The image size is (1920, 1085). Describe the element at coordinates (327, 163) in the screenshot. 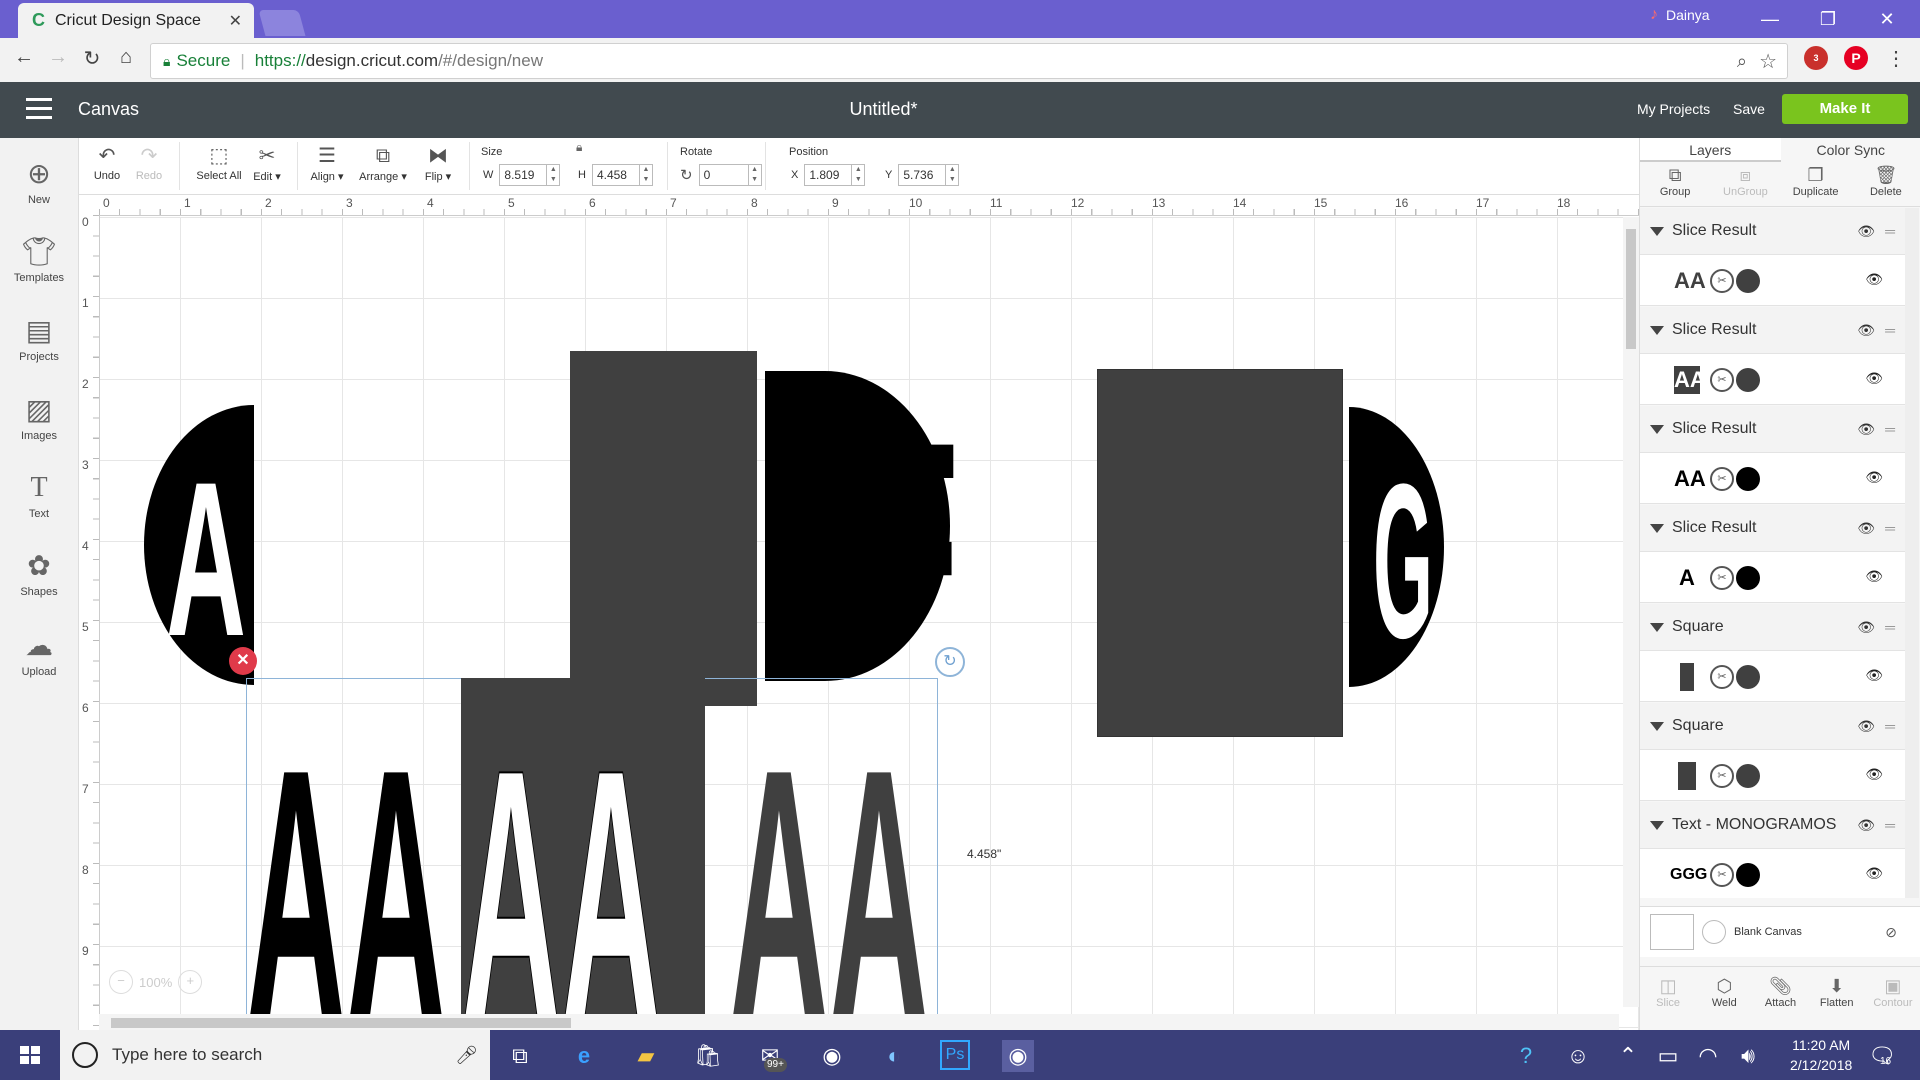

I see `align-menu-button: ☰ Align ▾` at that location.